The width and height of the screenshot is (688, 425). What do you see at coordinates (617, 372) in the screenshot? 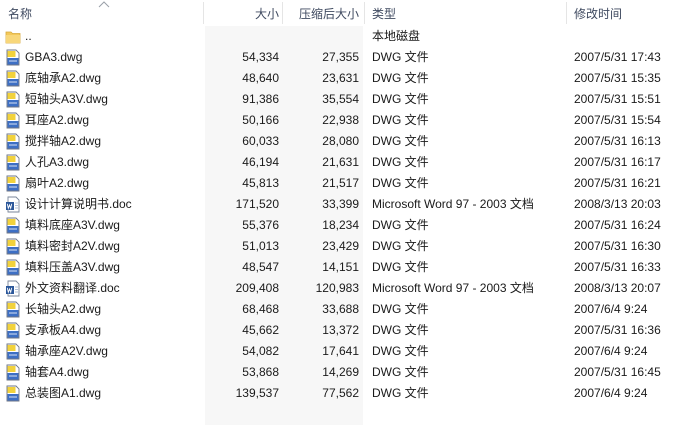
I see `file-modified-date: 2007/5/31 16:45` at bounding box center [617, 372].